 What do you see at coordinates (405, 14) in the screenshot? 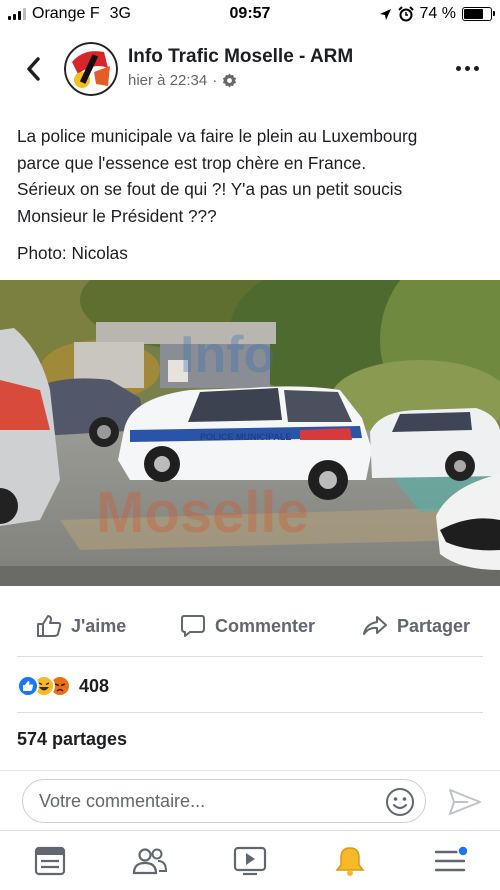
I see `alarm-icon` at bounding box center [405, 14].